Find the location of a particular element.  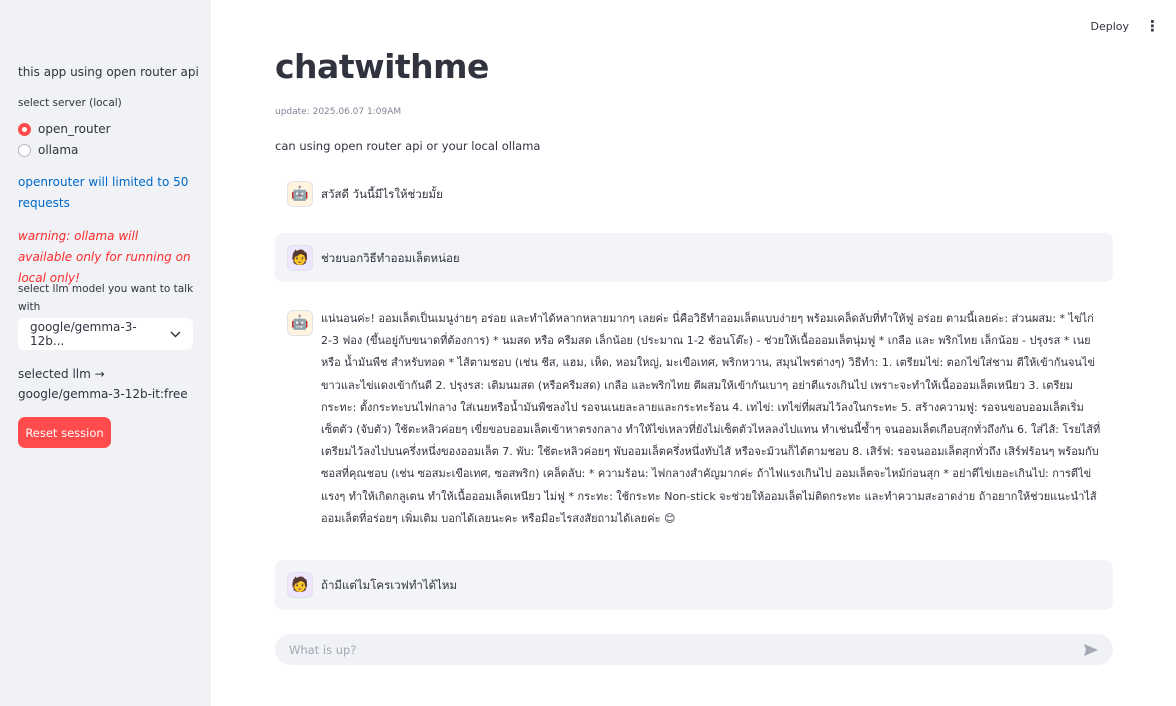

chat-input-bar is located at coordinates (694, 649).